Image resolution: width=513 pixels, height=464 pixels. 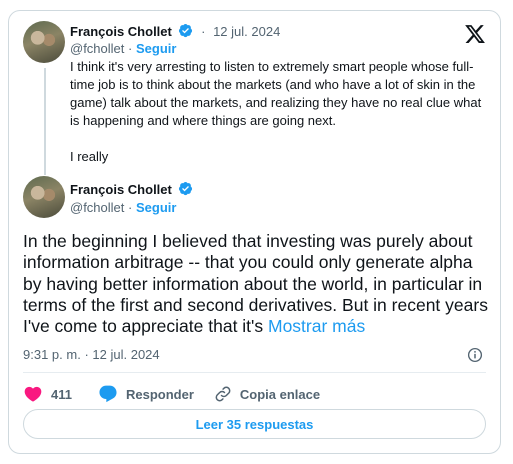 I want to click on quoted-handle-row: @fchollet · Seguir, so click(x=123, y=48).